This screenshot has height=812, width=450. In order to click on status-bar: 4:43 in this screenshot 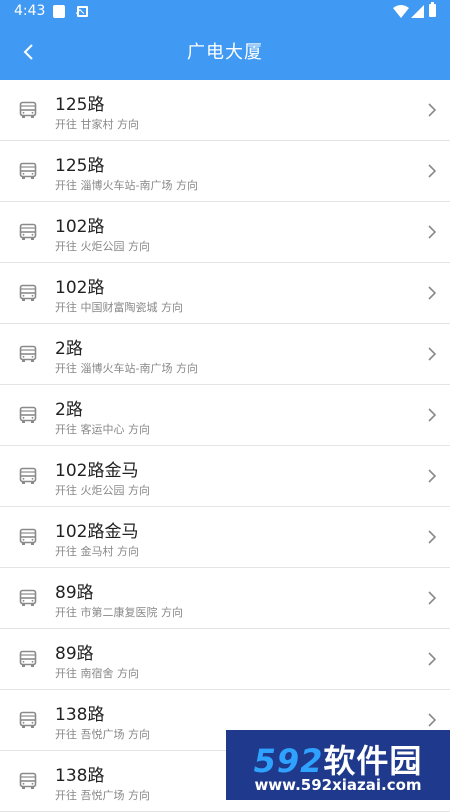, I will do `click(225, 12)`.